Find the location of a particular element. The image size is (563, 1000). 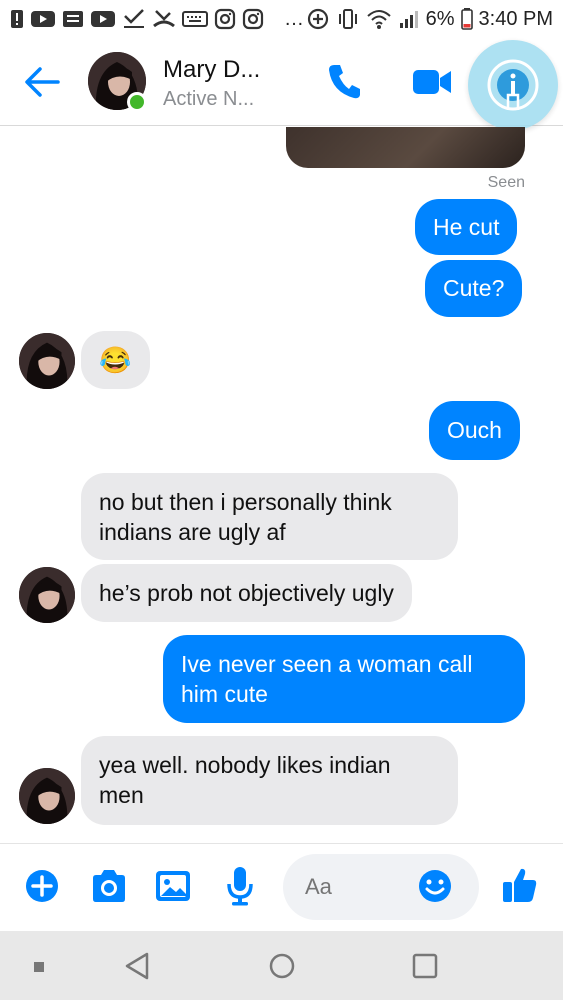

system-indicators: 6% 3:40 PM is located at coordinates (429, 19).